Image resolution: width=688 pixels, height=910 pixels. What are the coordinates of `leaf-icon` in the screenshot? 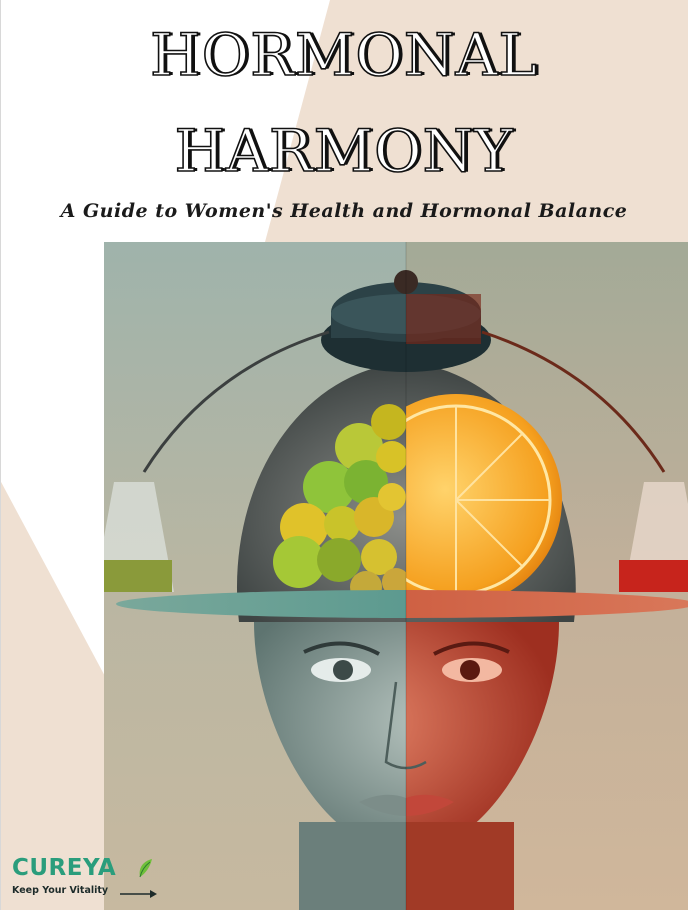 It's located at (145, 868).